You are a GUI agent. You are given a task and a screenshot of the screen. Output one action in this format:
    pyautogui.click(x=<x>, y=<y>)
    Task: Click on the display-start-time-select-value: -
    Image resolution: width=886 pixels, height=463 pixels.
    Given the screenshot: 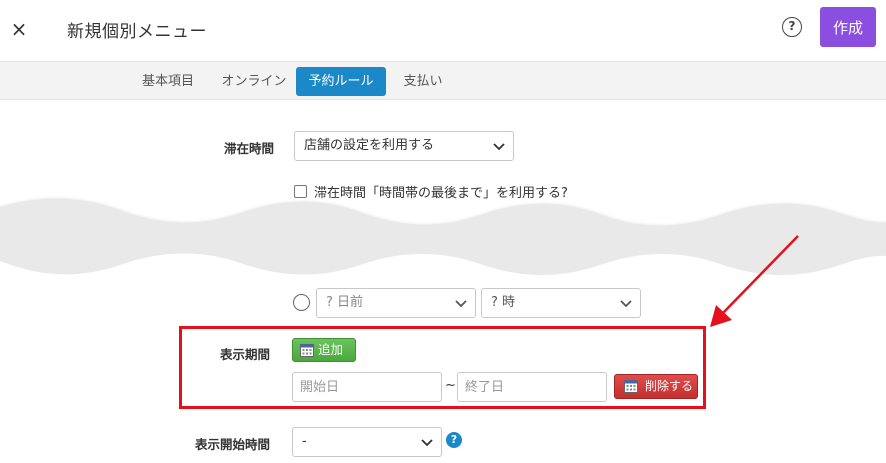 What is the action you would take?
    pyautogui.click(x=304, y=441)
    